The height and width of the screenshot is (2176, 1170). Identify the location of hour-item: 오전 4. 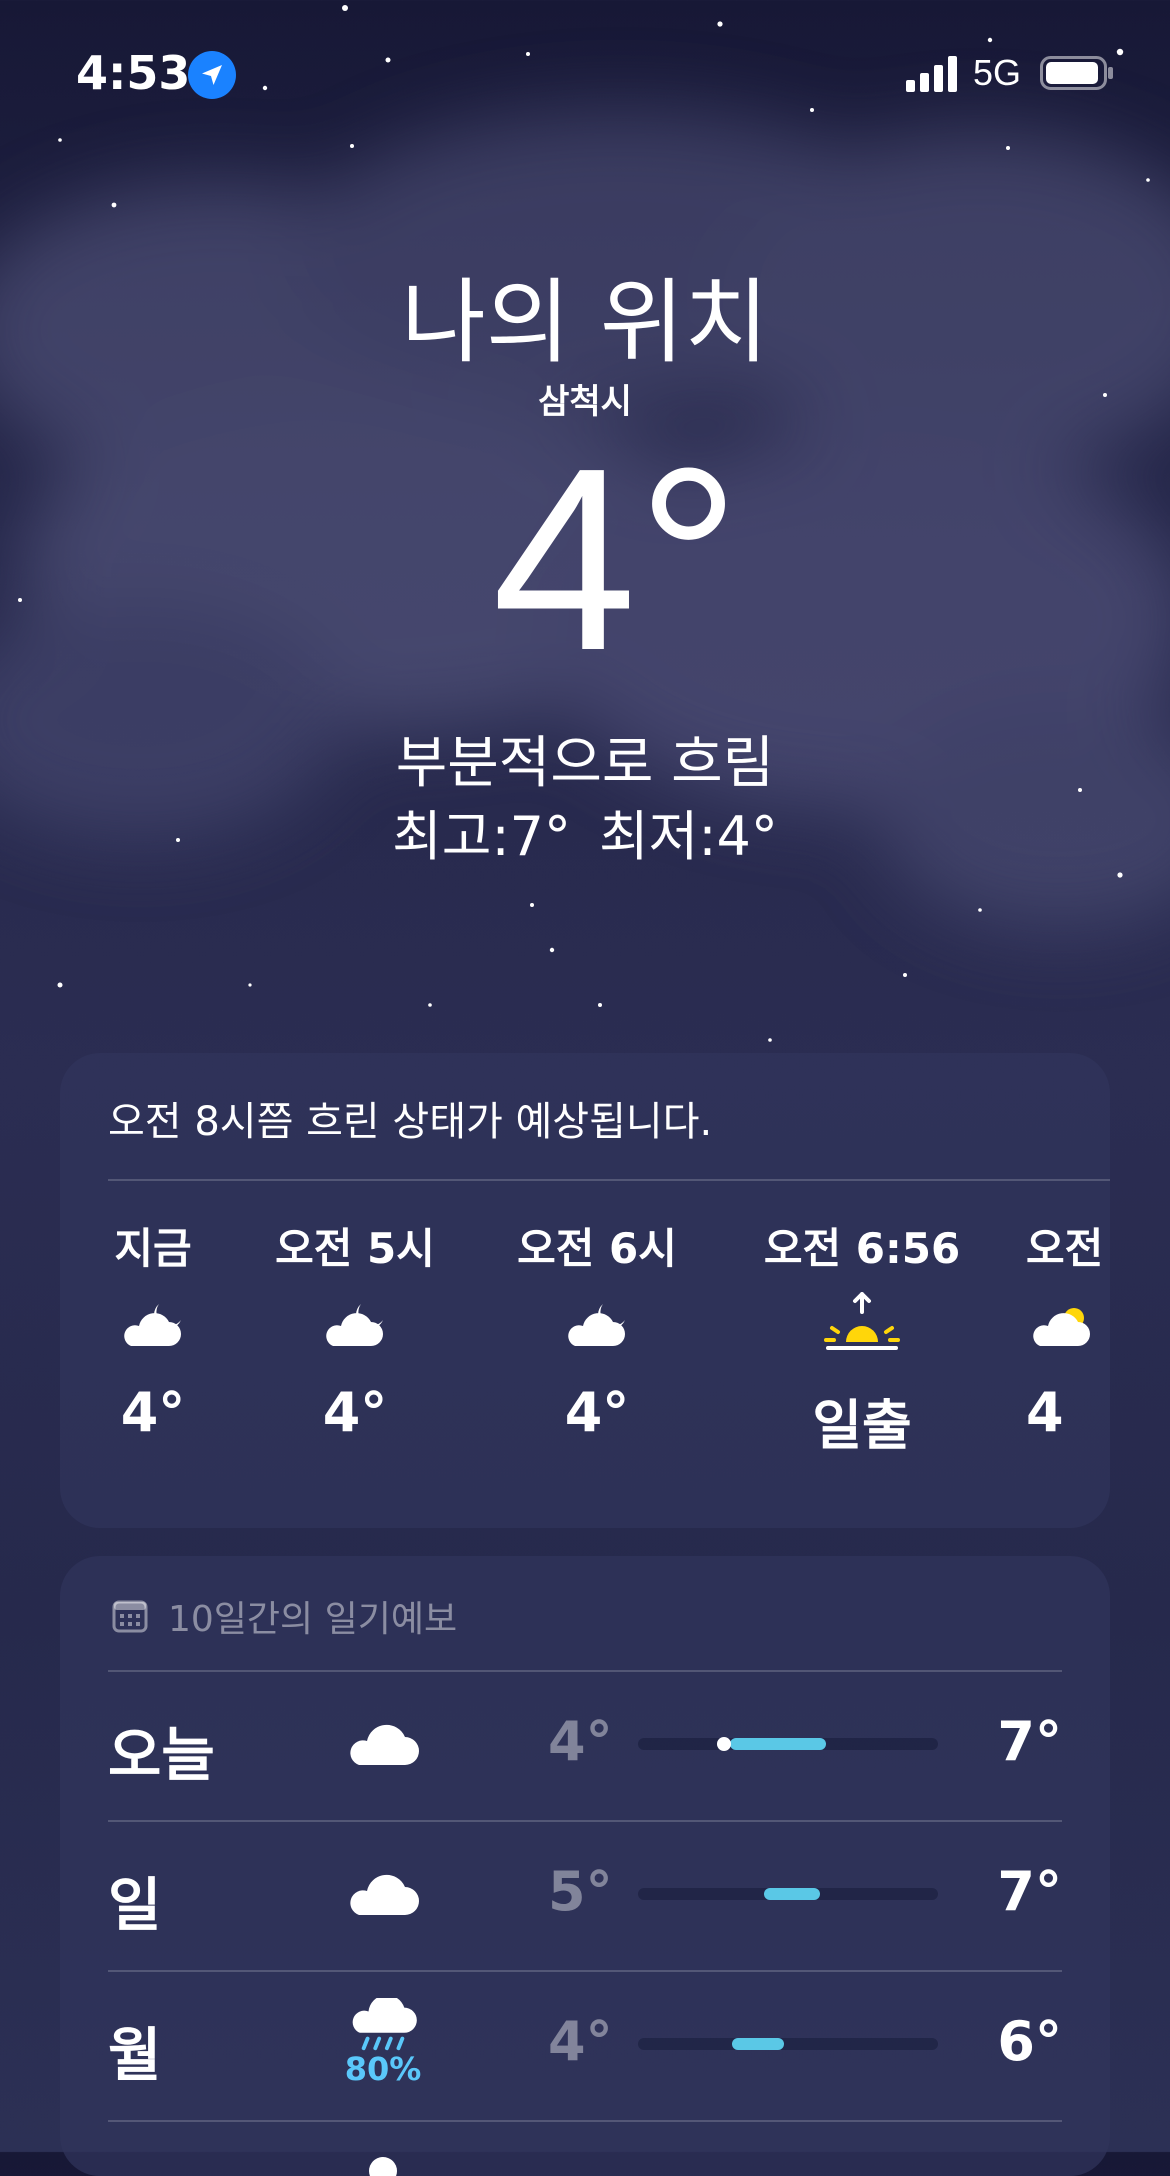
(1068, 1329).